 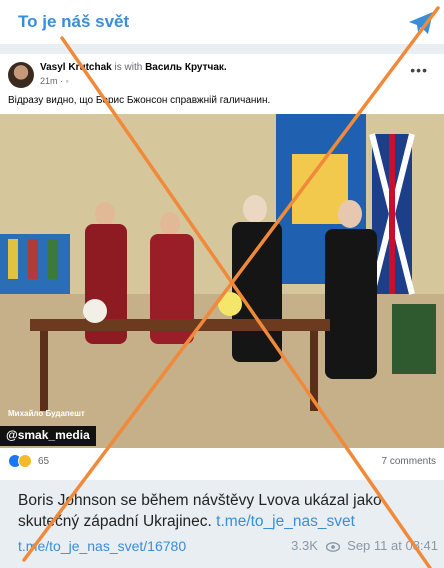 I want to click on reactions-bar: 65, so click(x=28, y=461).